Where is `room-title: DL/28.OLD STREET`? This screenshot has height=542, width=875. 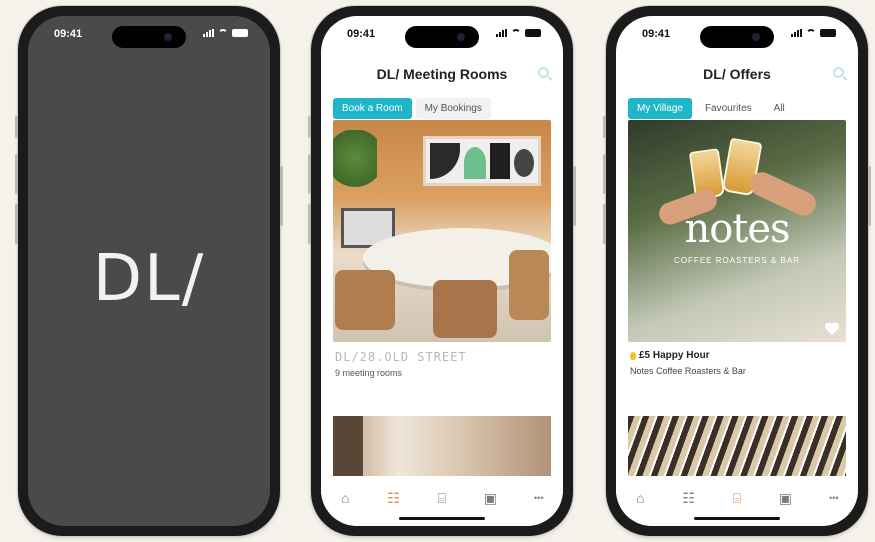
room-title: DL/28.OLD STREET is located at coordinates (401, 357).